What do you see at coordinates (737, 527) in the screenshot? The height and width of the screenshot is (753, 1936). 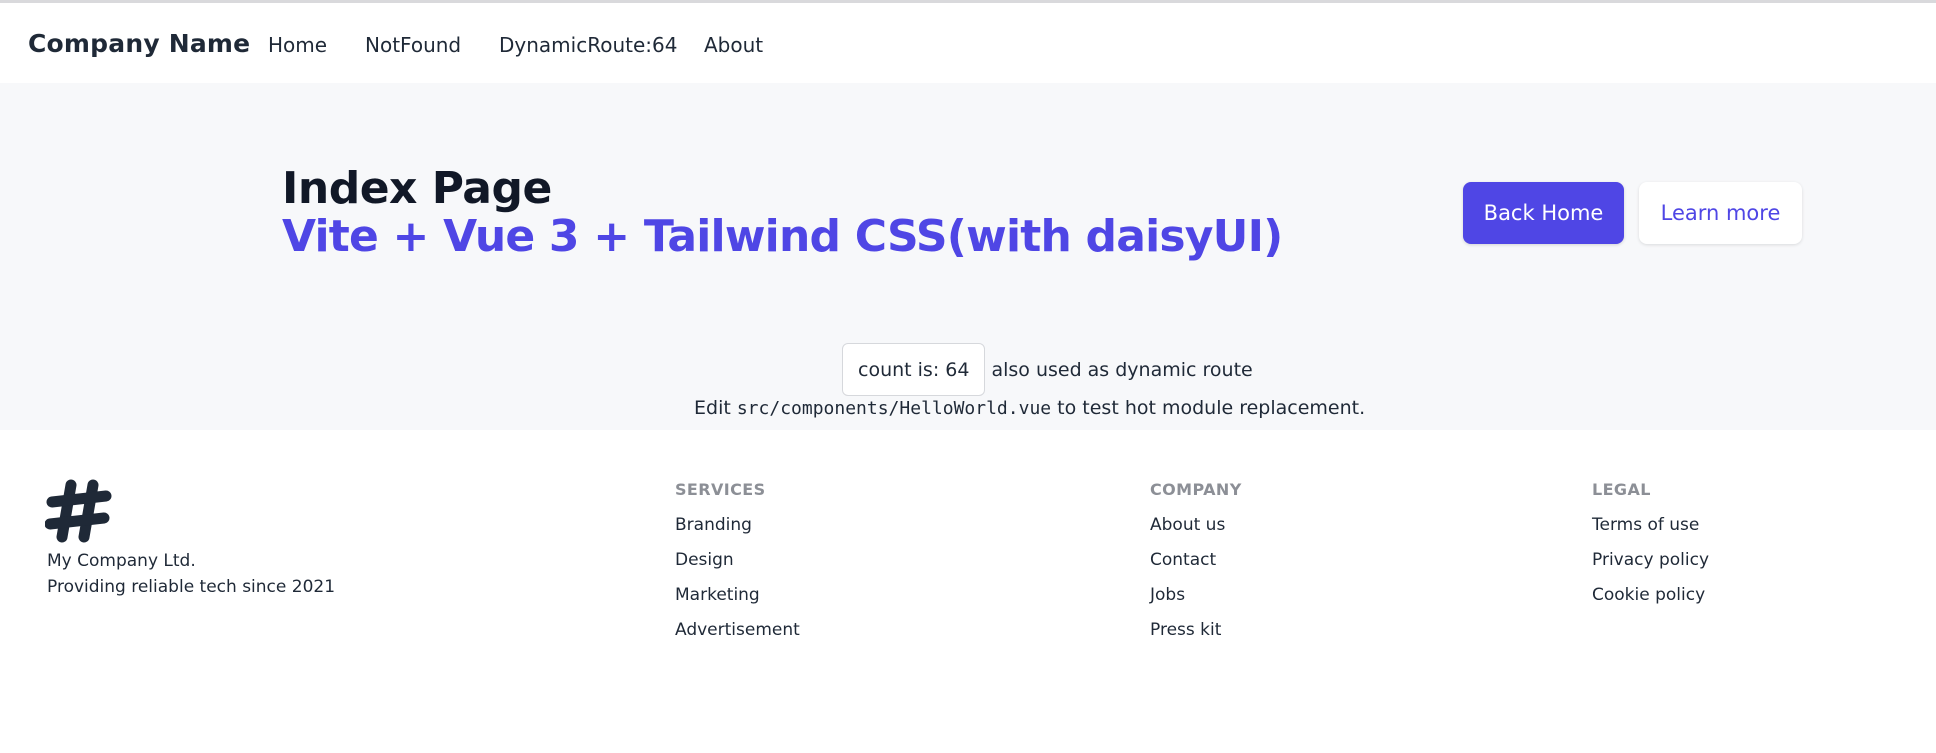 I see `footer-link-branding: Branding` at bounding box center [737, 527].